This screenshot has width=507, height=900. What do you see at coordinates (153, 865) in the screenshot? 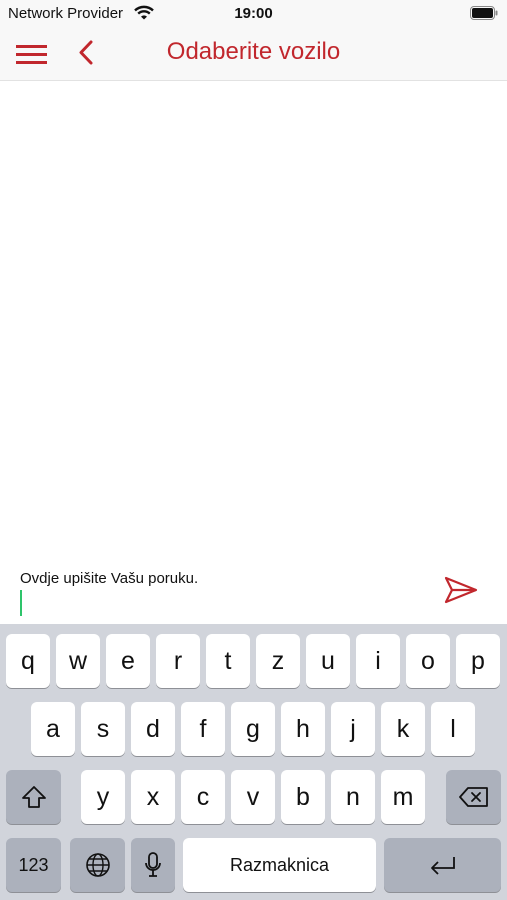
I see `microphone-icon` at bounding box center [153, 865].